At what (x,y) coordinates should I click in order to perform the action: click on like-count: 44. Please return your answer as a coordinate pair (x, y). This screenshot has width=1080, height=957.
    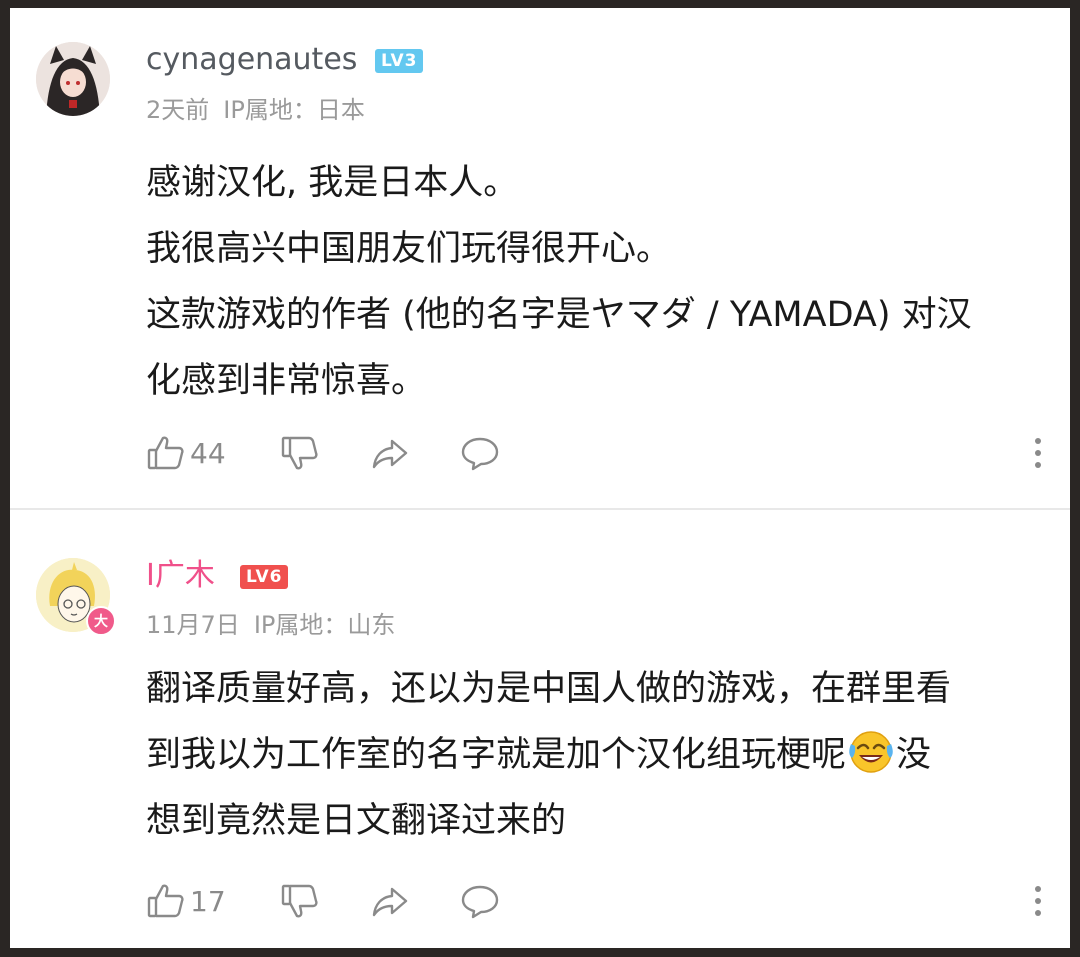
    Looking at the image, I should click on (208, 453).